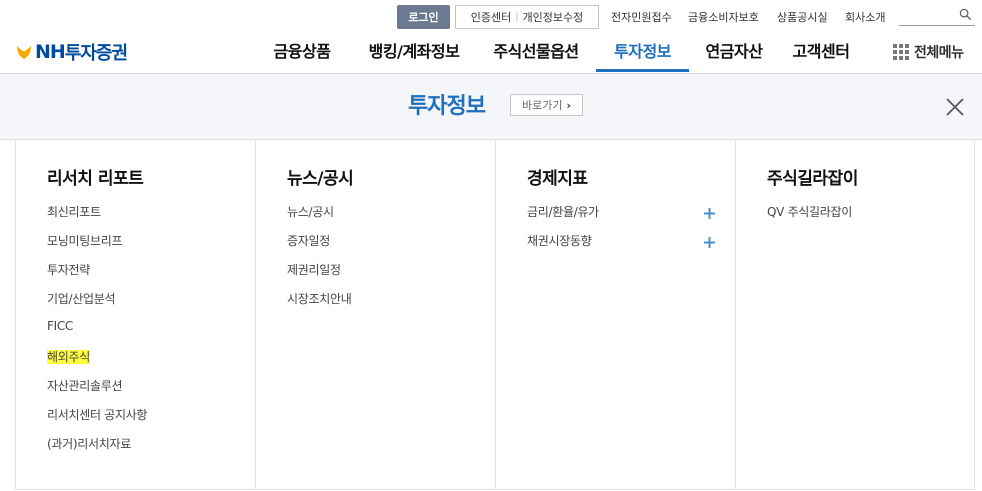 The width and height of the screenshot is (982, 491). What do you see at coordinates (50, 52) in the screenshot?
I see `logo-text-nh: NH` at bounding box center [50, 52].